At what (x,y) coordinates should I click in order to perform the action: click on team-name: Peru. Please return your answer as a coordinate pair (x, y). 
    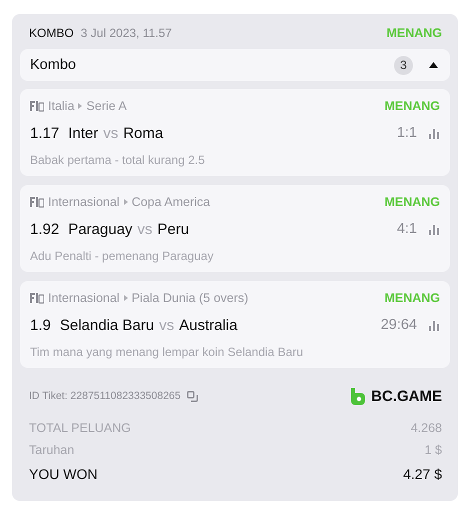
    Looking at the image, I should click on (173, 229).